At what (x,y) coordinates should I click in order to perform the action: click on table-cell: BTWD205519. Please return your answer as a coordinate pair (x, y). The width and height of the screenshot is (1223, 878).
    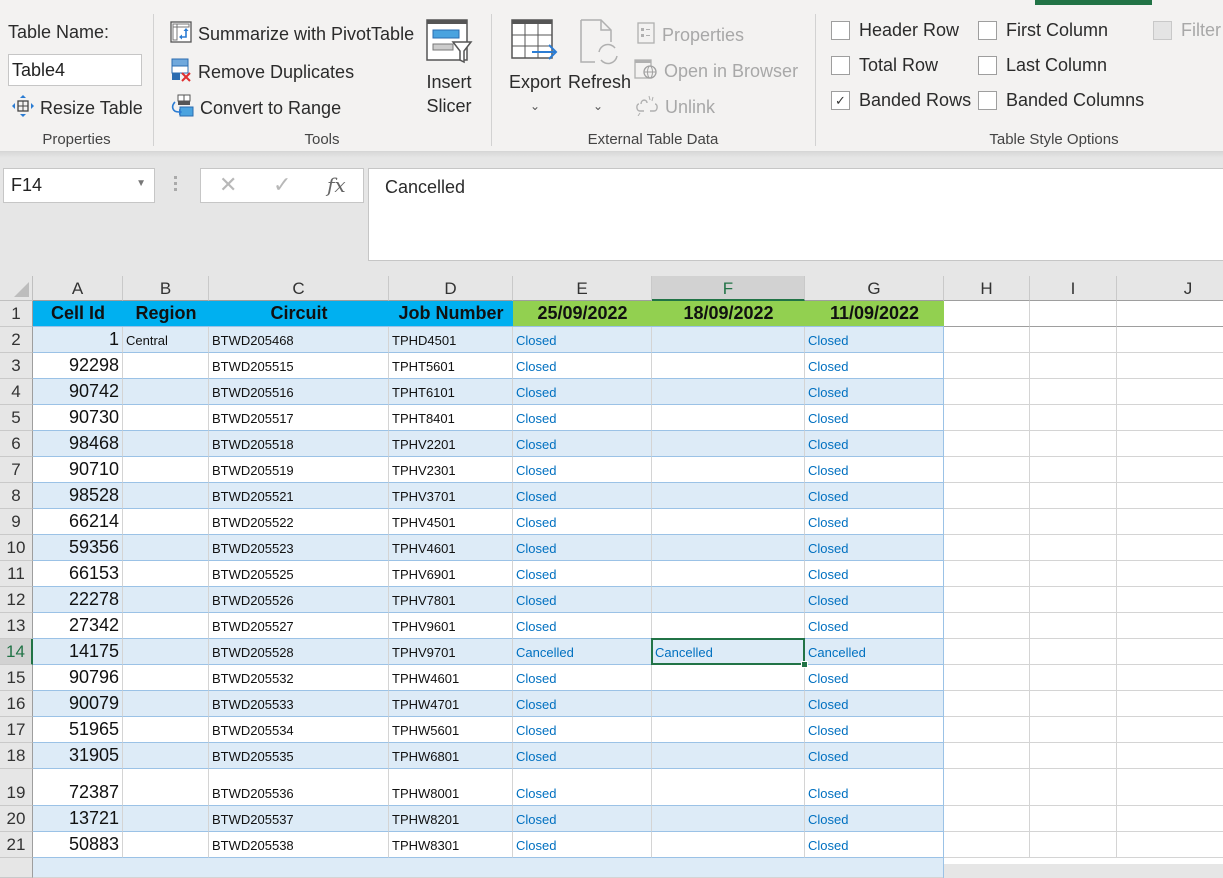
    Looking at the image, I should click on (299, 470).